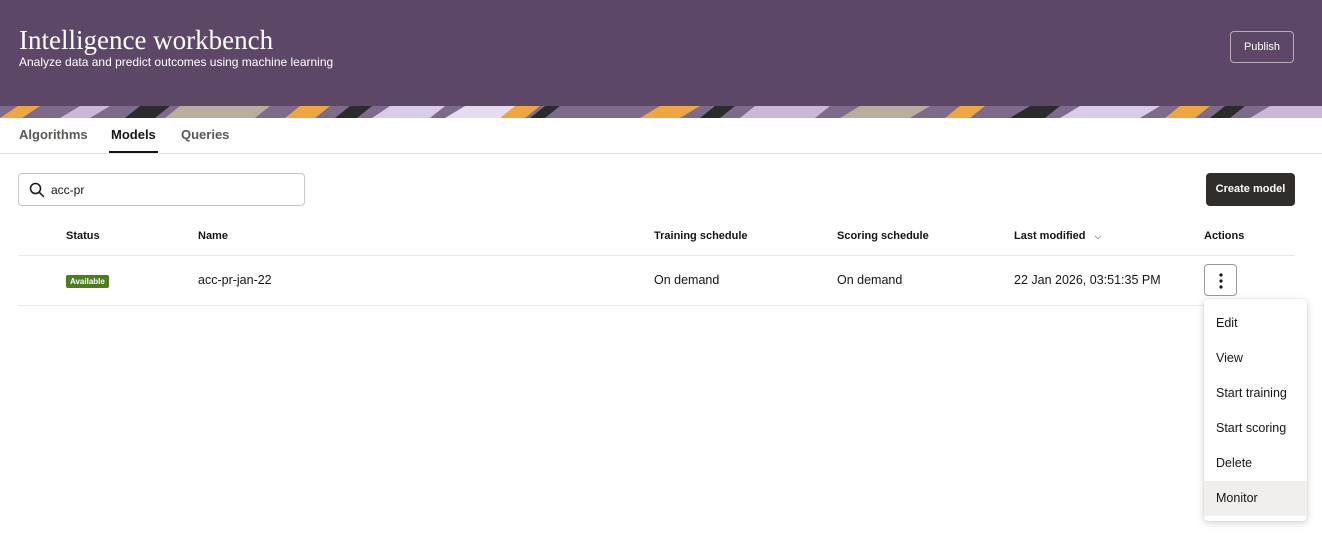 This screenshot has height=542, width=1322. Describe the element at coordinates (133, 140) in the screenshot. I see `tab-models: Models` at that location.